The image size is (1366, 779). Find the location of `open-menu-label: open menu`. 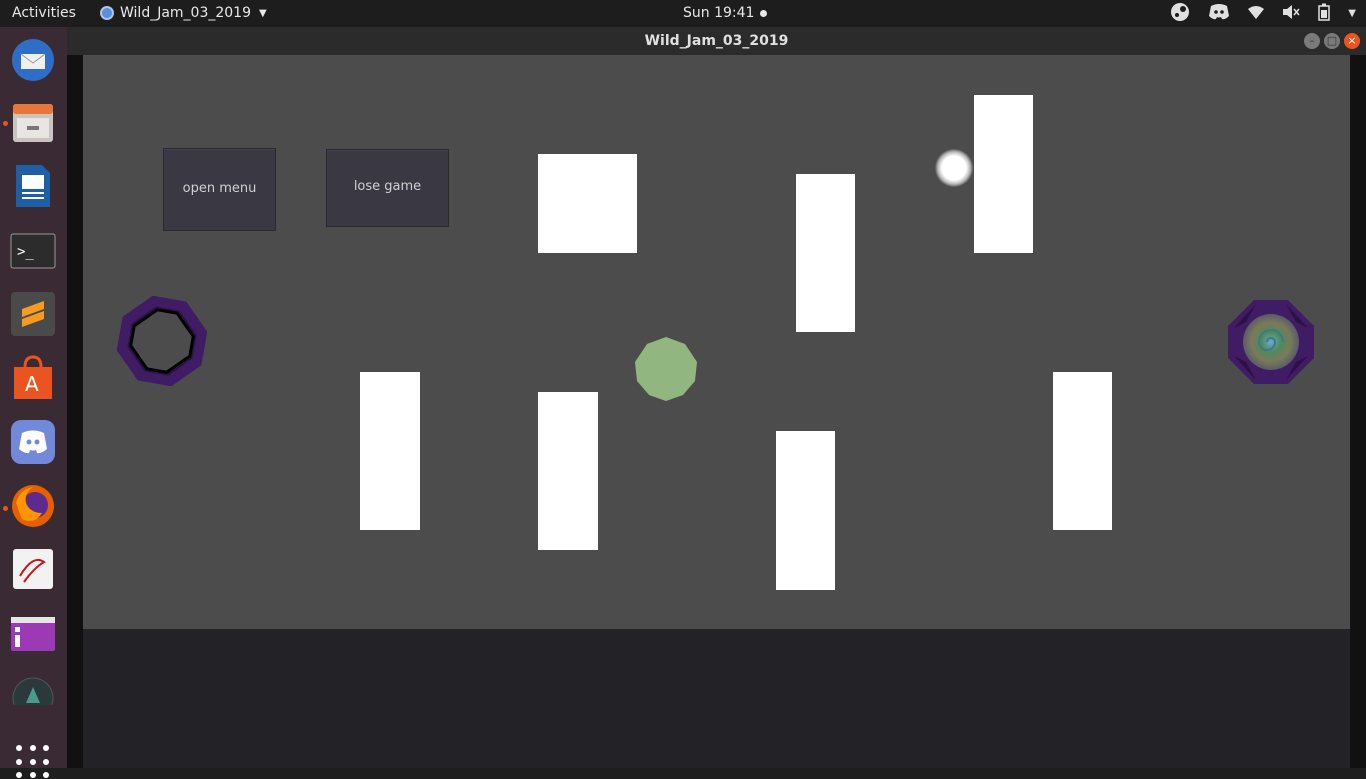

open-menu-label: open menu is located at coordinates (219, 188).